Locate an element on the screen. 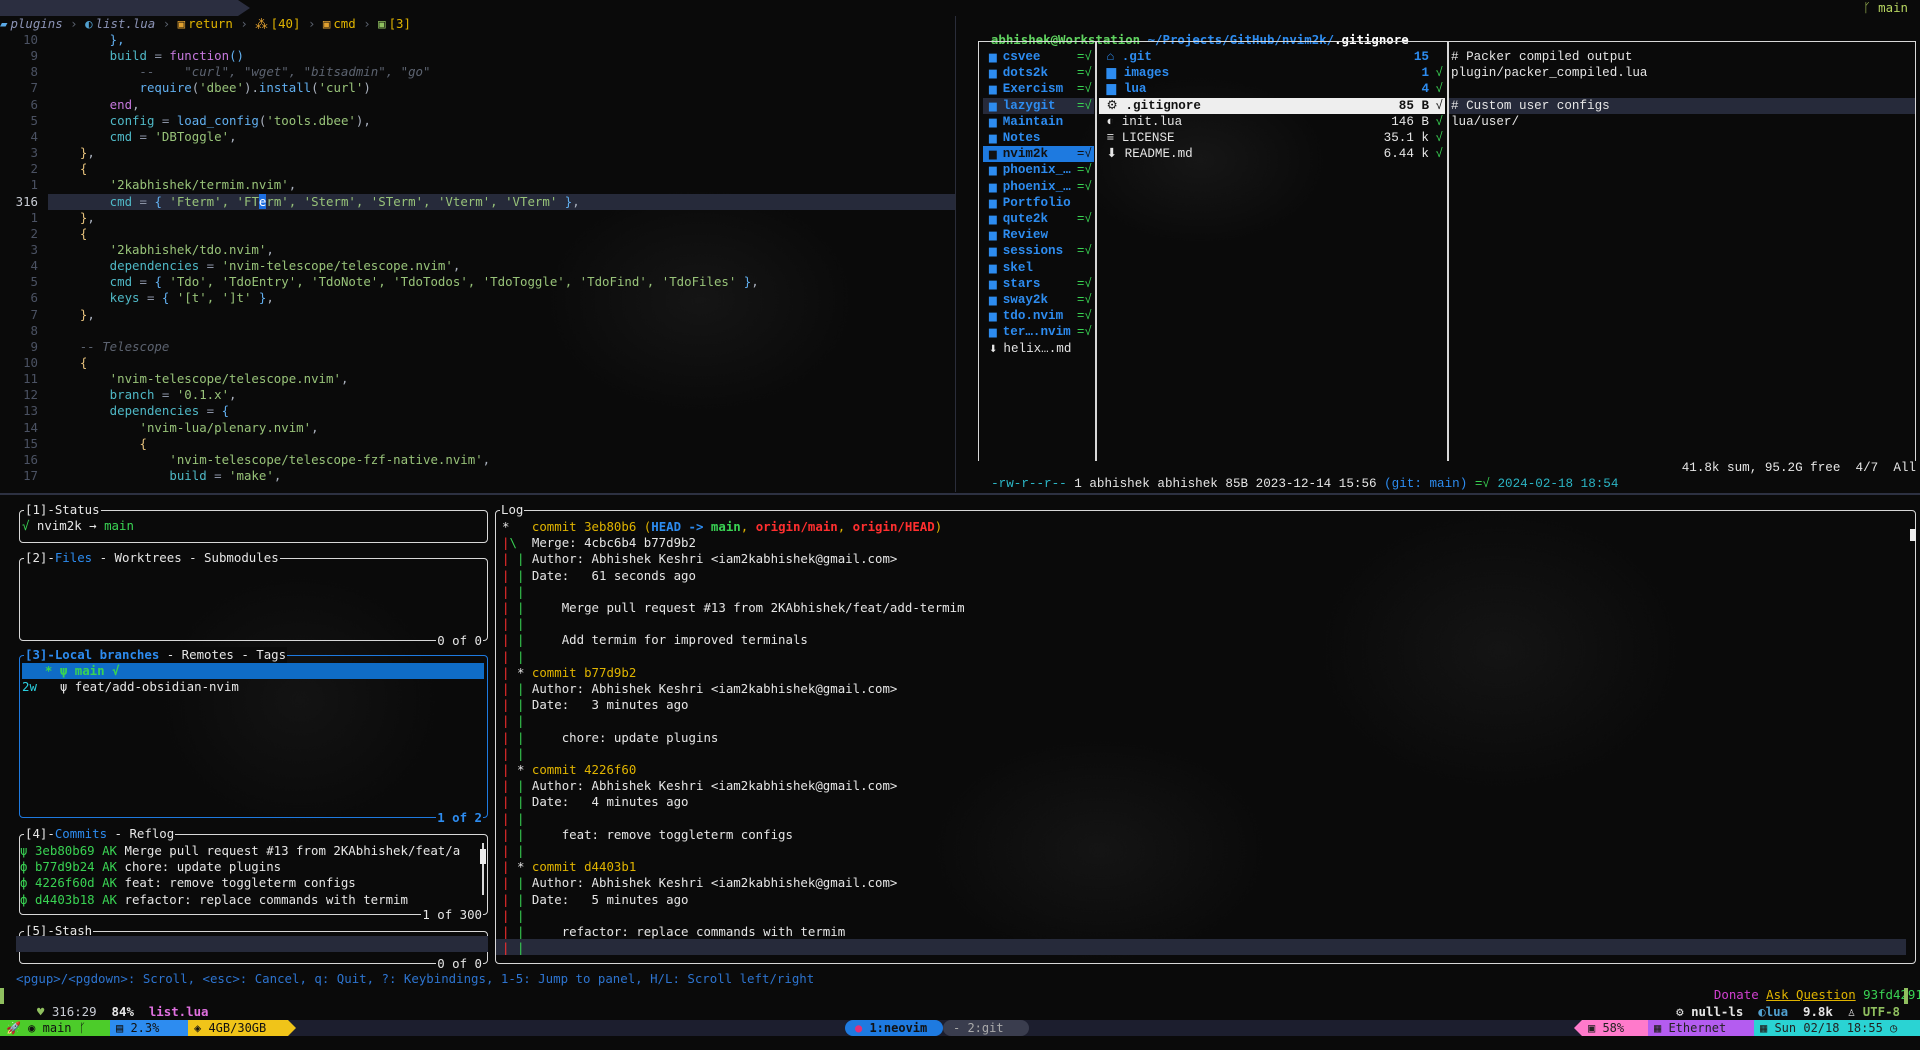 The width and height of the screenshot is (1920, 1050). item-size: 35.1 k is located at coordinates (1406, 138).